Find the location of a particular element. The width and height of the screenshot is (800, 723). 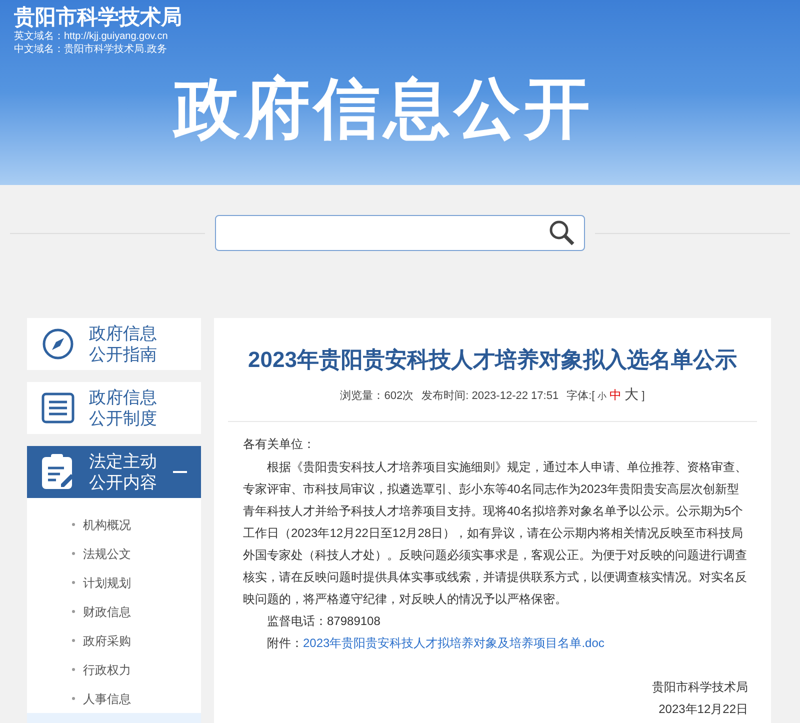

submenu-item: 法规公文 is located at coordinates (114, 553).